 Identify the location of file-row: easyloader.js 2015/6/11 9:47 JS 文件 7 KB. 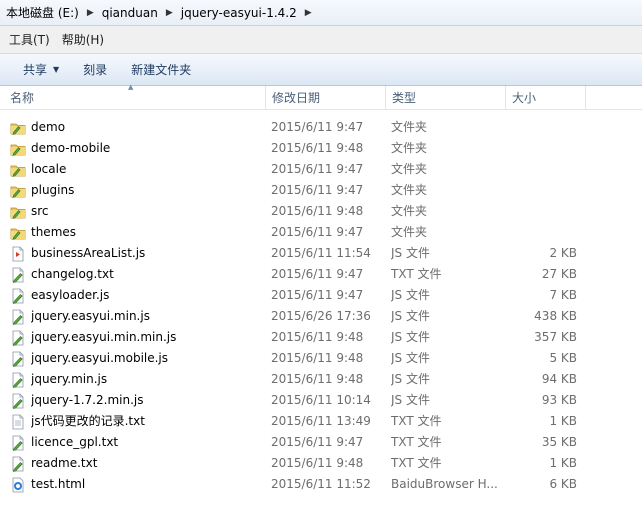
(321, 295).